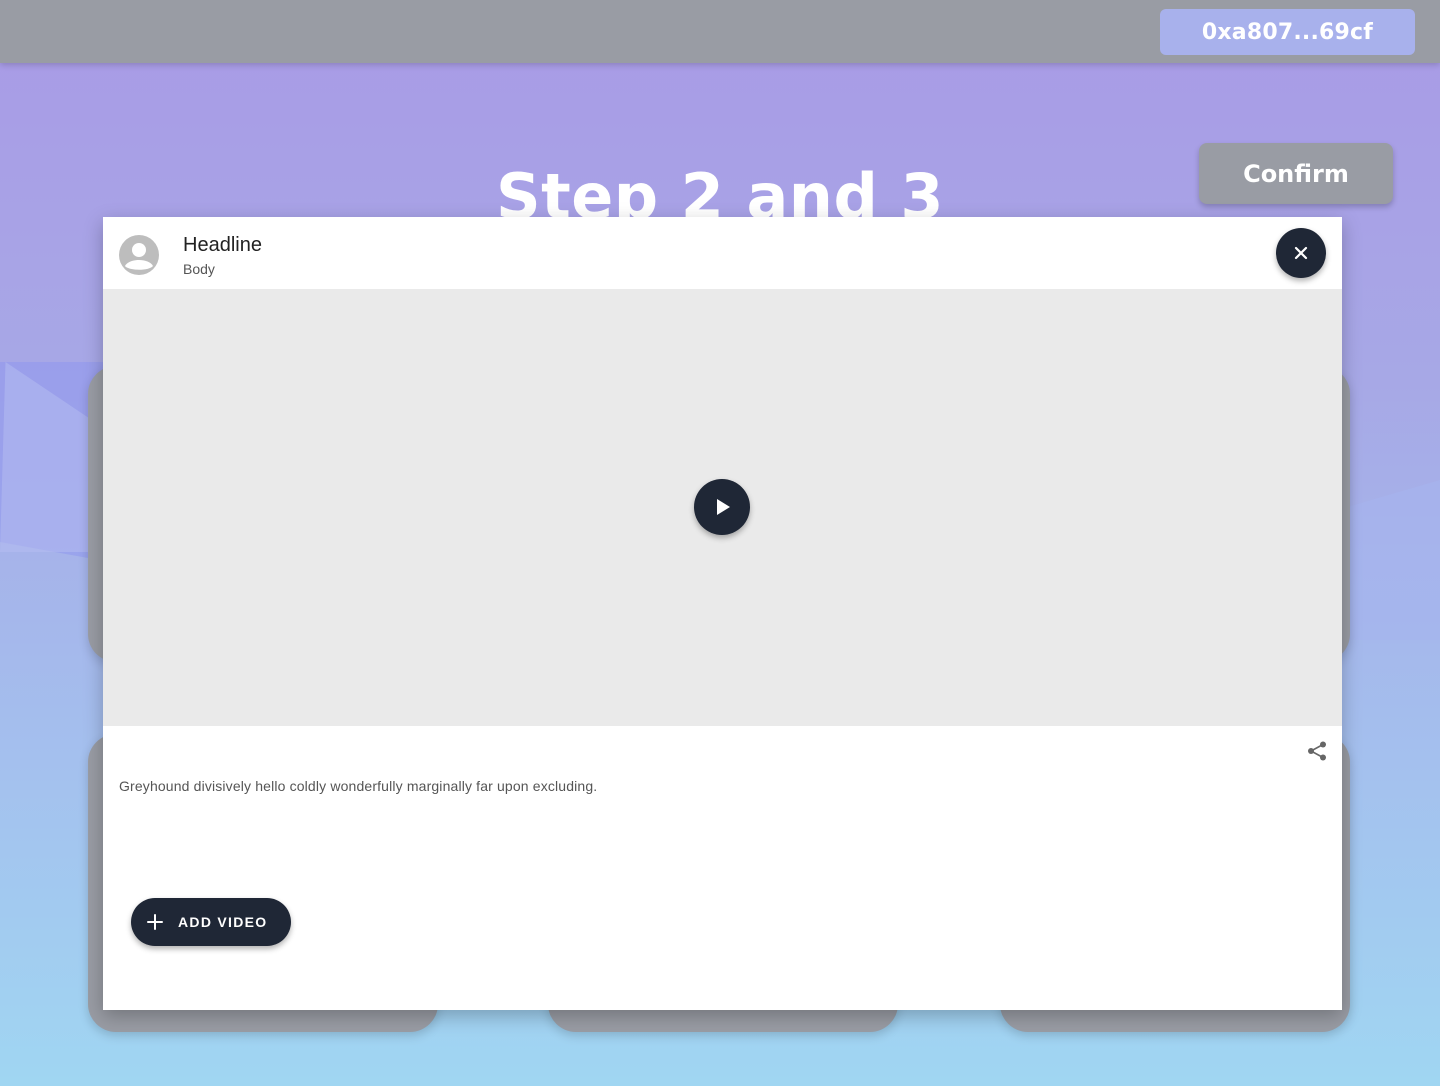 The height and width of the screenshot is (1086, 1440). I want to click on post-headline: Headline, so click(222, 245).